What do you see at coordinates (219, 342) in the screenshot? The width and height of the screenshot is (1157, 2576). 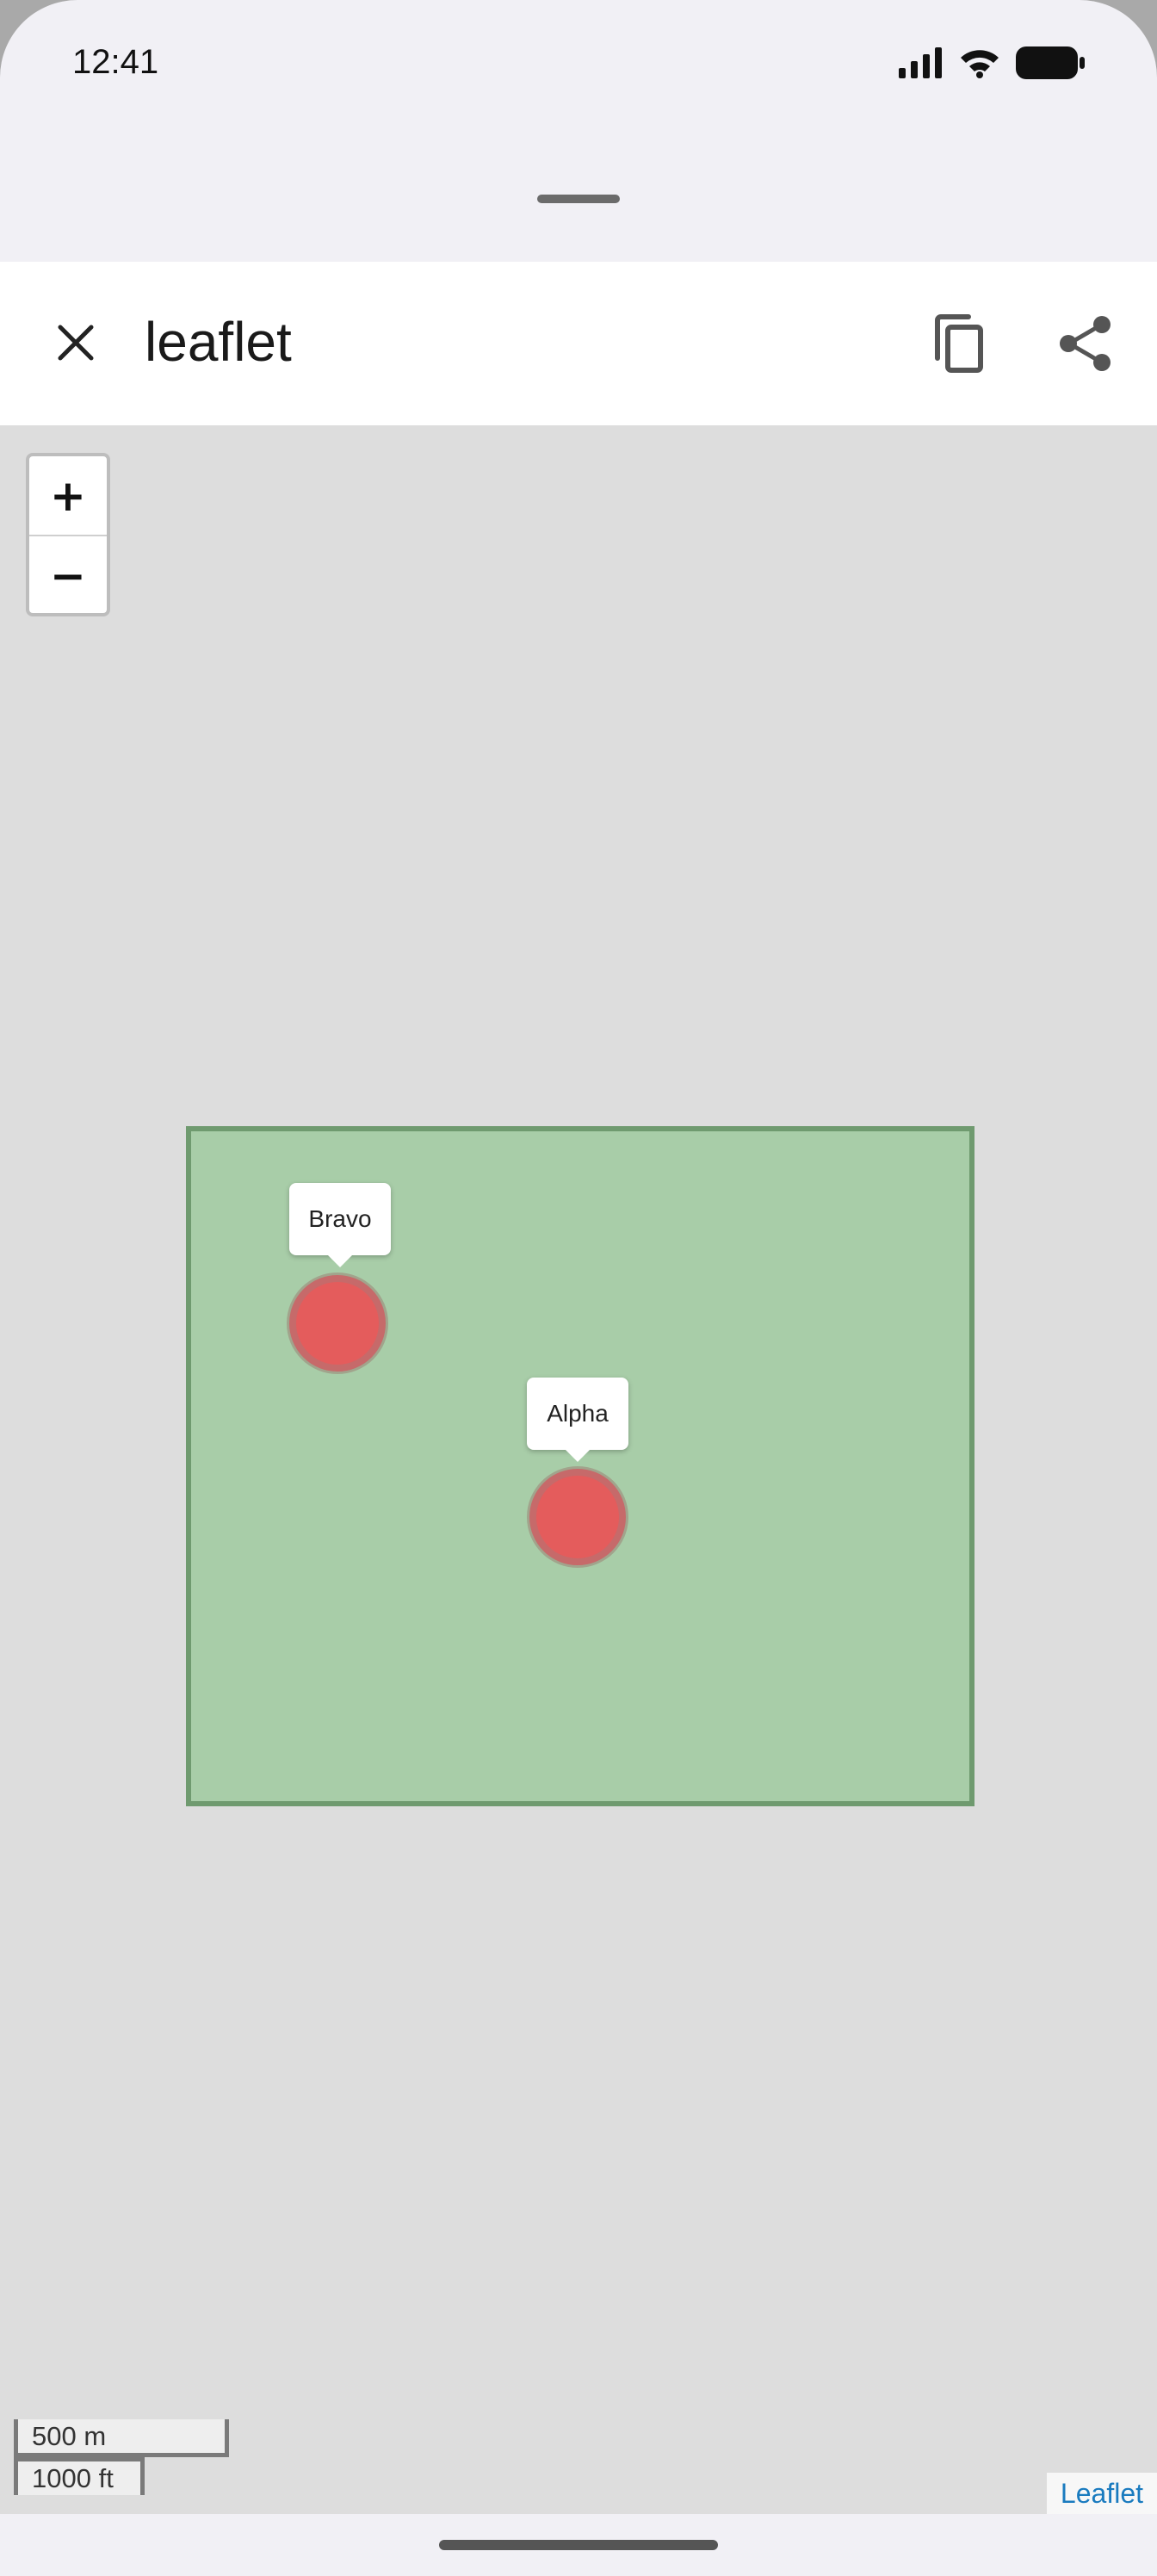 I see `page-title: leaflet` at bounding box center [219, 342].